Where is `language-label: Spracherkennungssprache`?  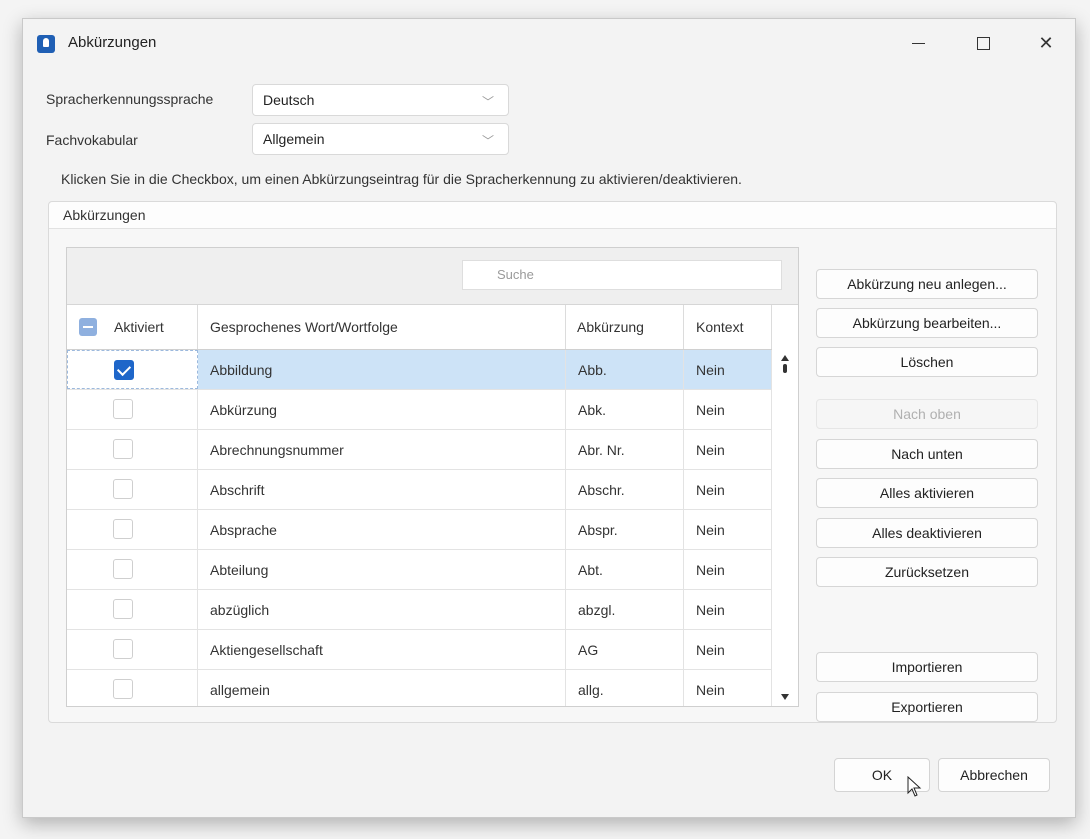 language-label: Spracherkennungssprache is located at coordinates (130, 99).